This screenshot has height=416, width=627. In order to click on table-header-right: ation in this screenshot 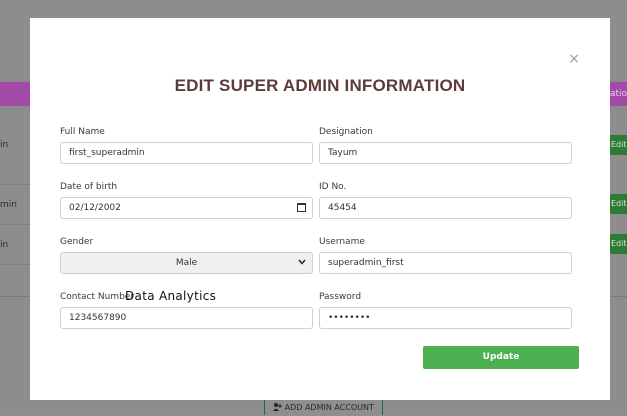, I will do `click(618, 94)`.